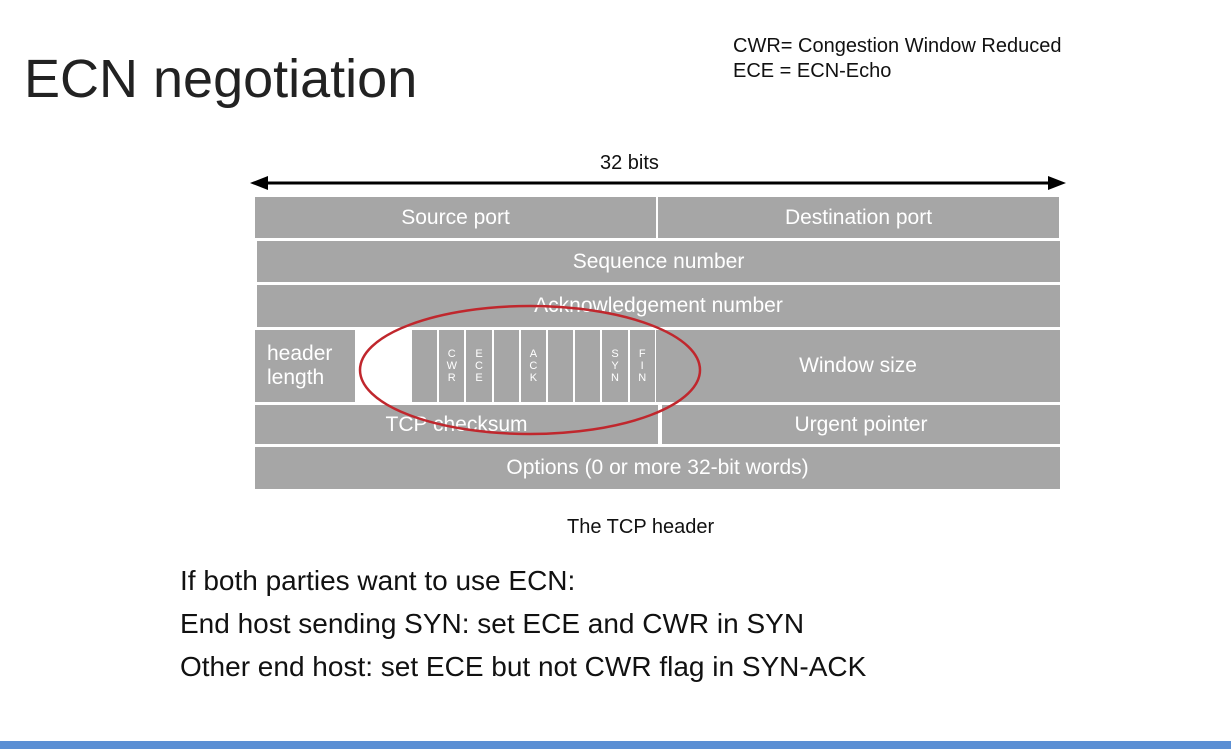 The width and height of the screenshot is (1231, 749). What do you see at coordinates (658, 183) in the screenshot?
I see `width-arrow` at bounding box center [658, 183].